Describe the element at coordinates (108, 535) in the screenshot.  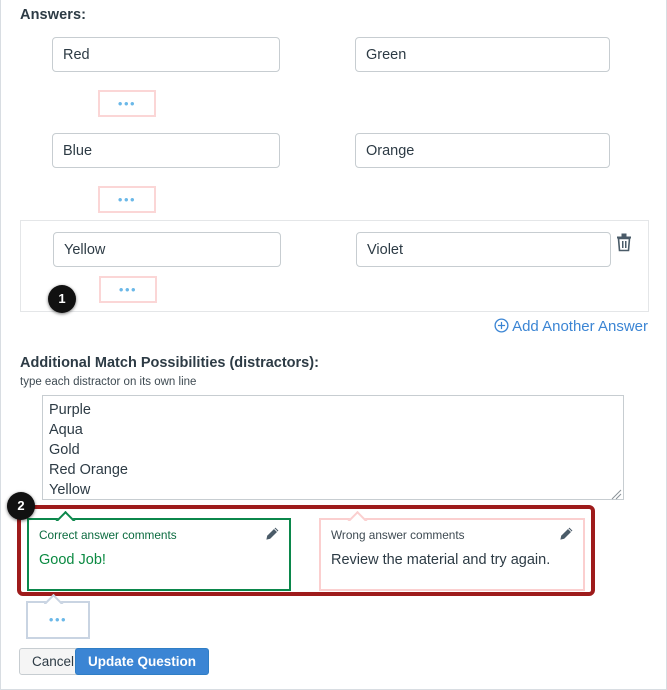
I see `correct-comment-title: Correct answer comments` at that location.